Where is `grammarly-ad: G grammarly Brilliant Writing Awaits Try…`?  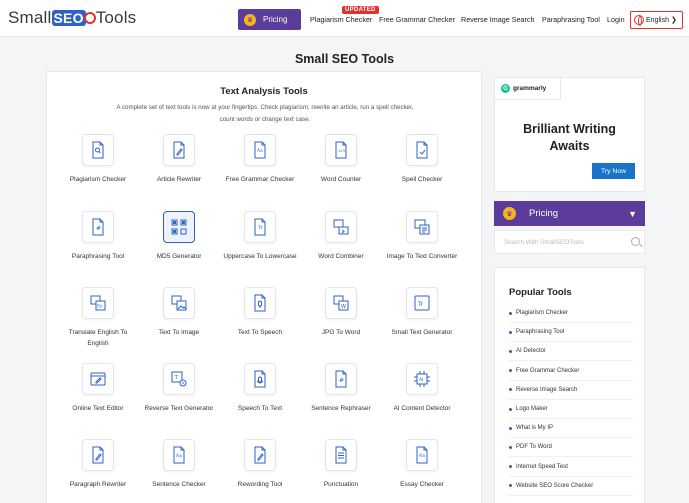
grammarly-ad: G grammarly Brilliant Writing Awaits Try… is located at coordinates (569, 134).